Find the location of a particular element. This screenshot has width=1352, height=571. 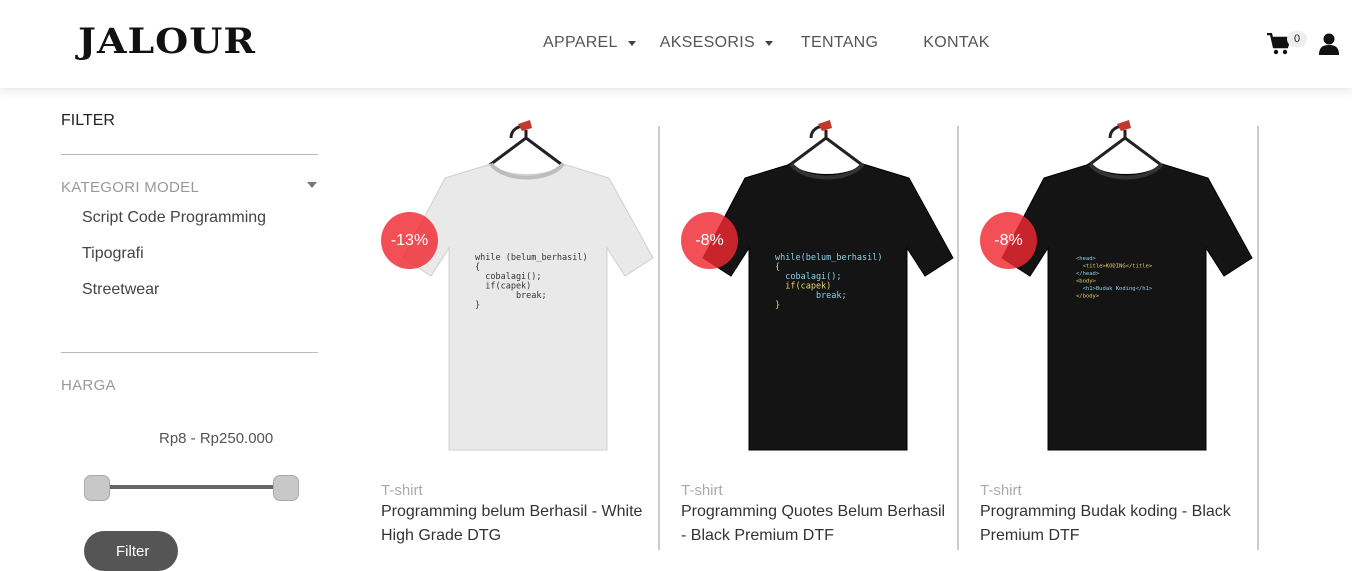

svg-text: while(belum_berhasil) is located at coordinates (828, 258).